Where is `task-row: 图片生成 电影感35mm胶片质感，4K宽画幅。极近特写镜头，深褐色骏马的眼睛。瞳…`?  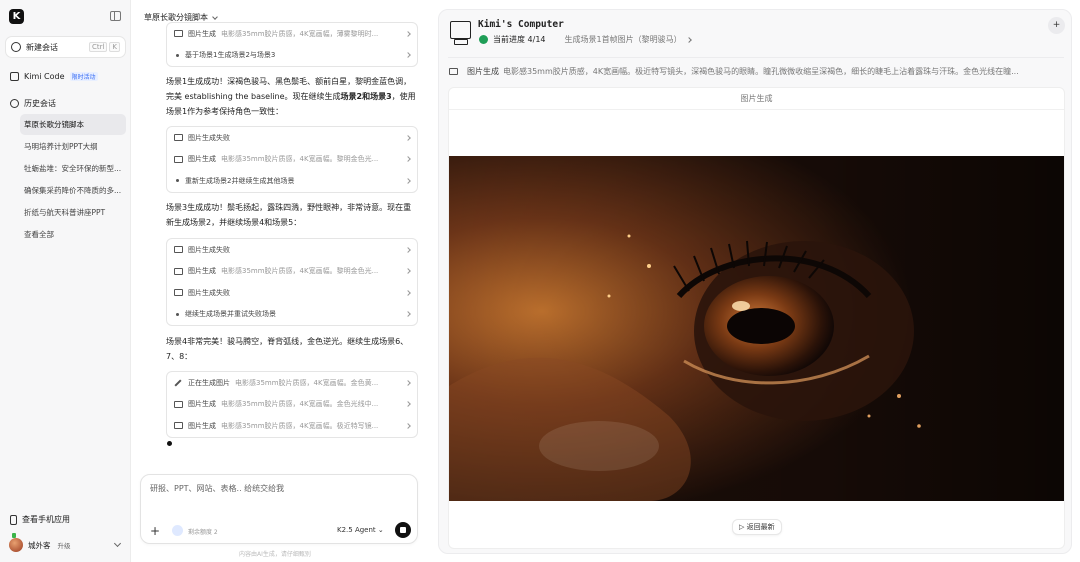
task-row: 图片生成 电影感35mm胶片质感，4K宽画幅。极近特写镜头，深褐色骏马的眼睛。瞳… is located at coordinates (756, 71).